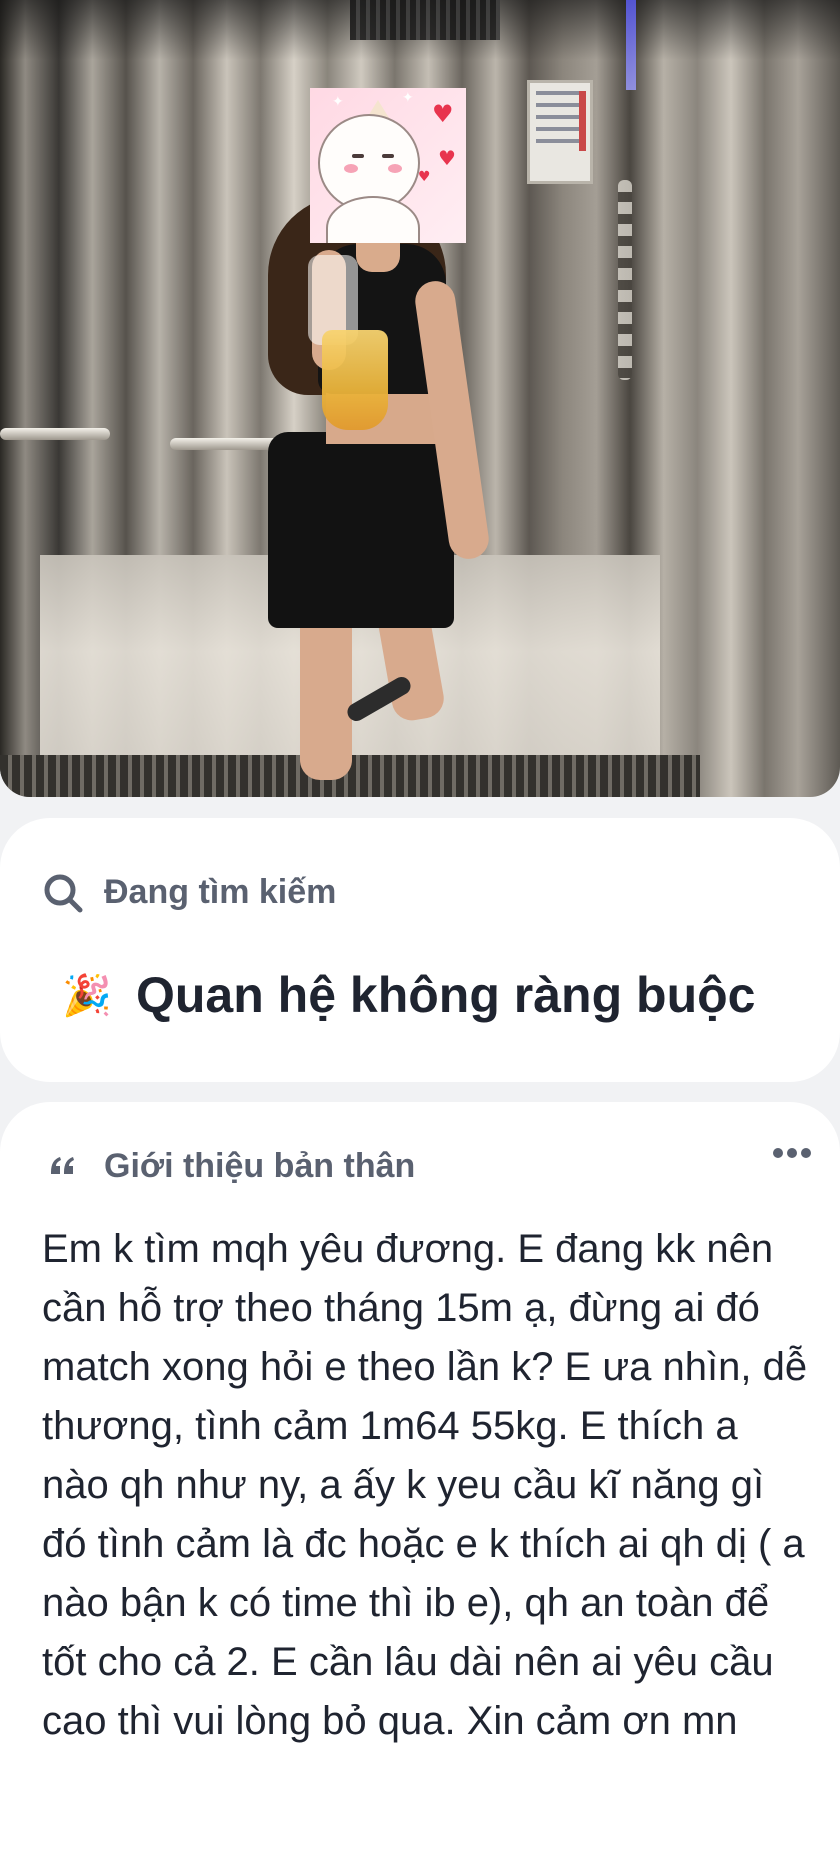 This screenshot has height=1862, width=840. What do you see at coordinates (55, 434) in the screenshot?
I see `photo-handrail-left` at bounding box center [55, 434].